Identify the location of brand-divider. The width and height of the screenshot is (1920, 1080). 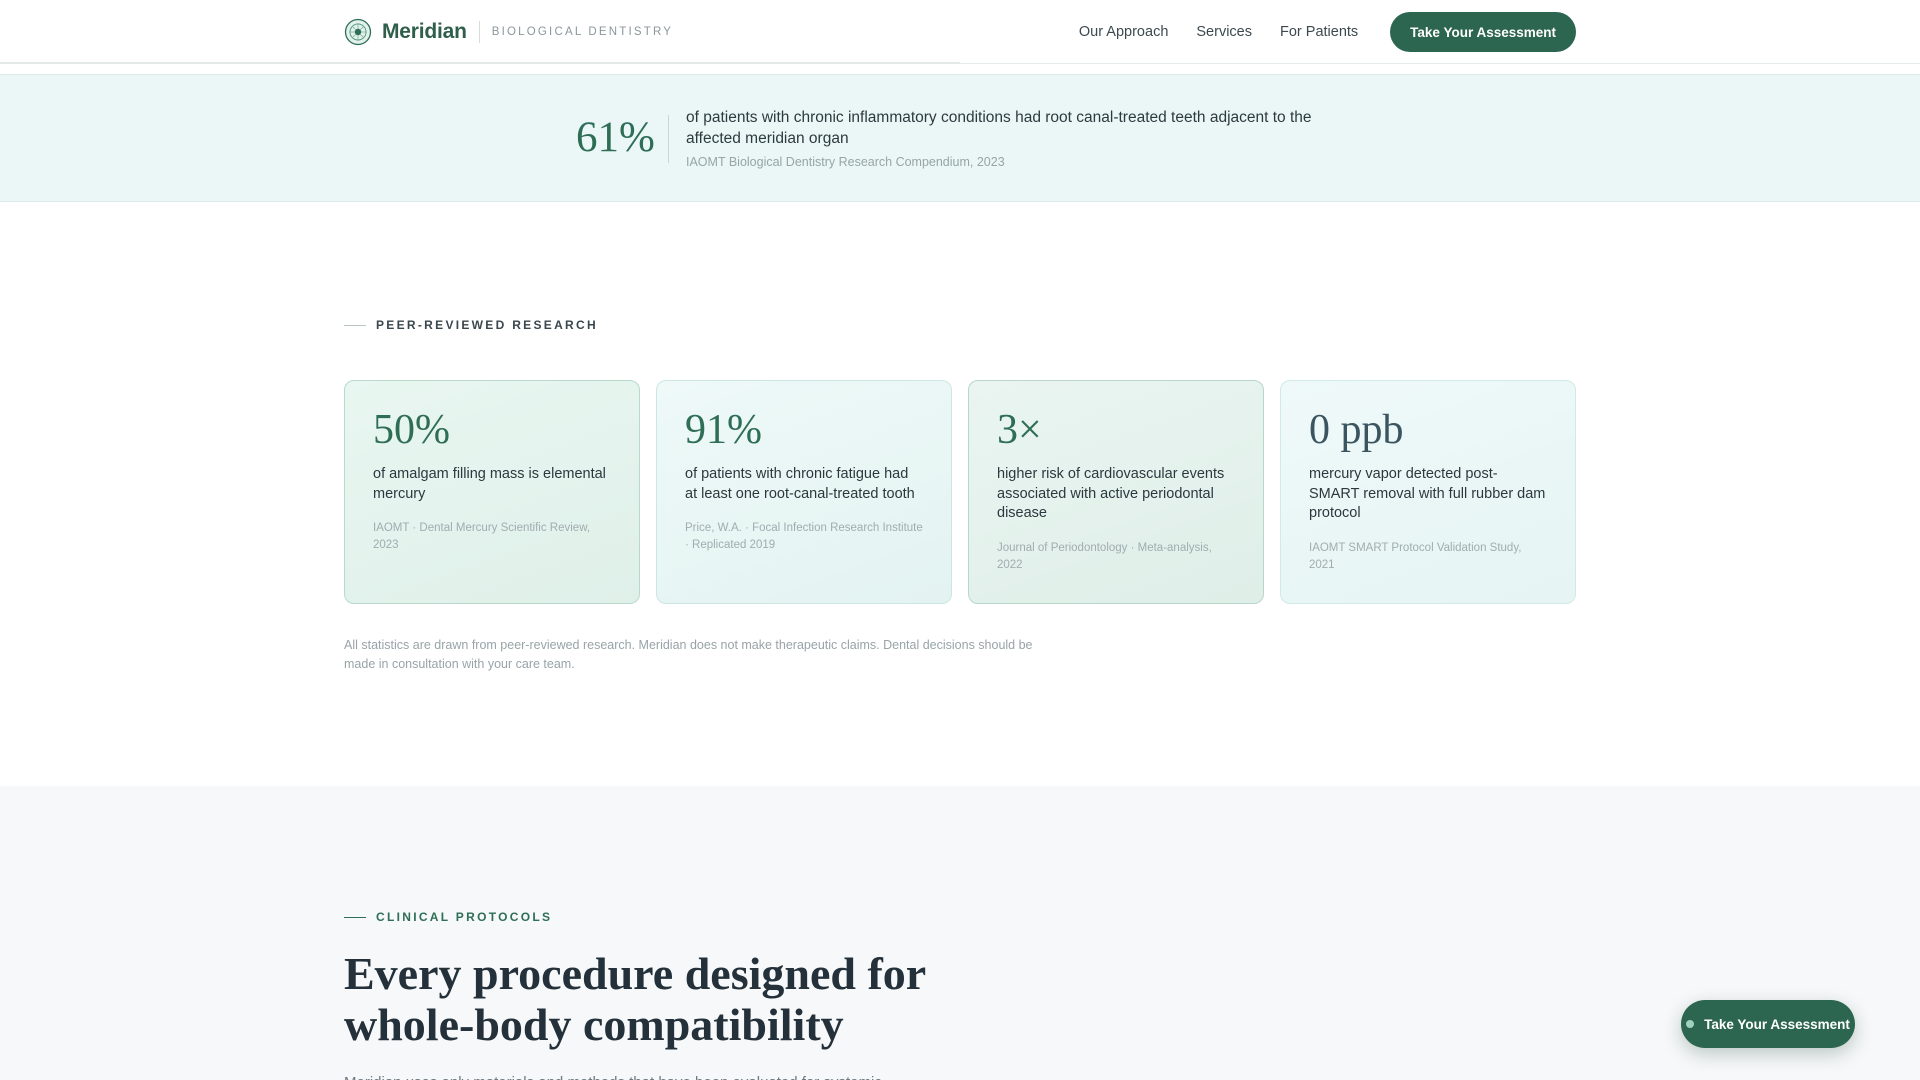
(479, 32).